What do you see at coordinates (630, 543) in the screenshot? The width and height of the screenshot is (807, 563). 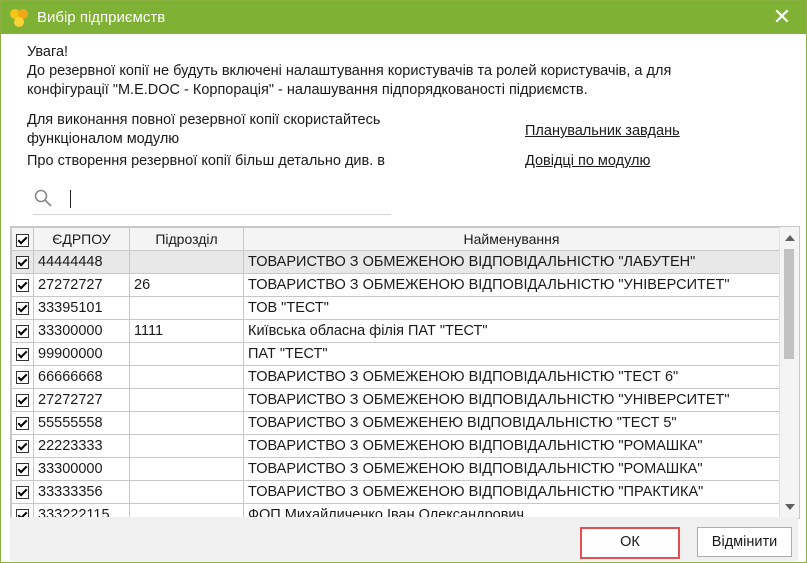 I see `ok-button: ОК` at bounding box center [630, 543].